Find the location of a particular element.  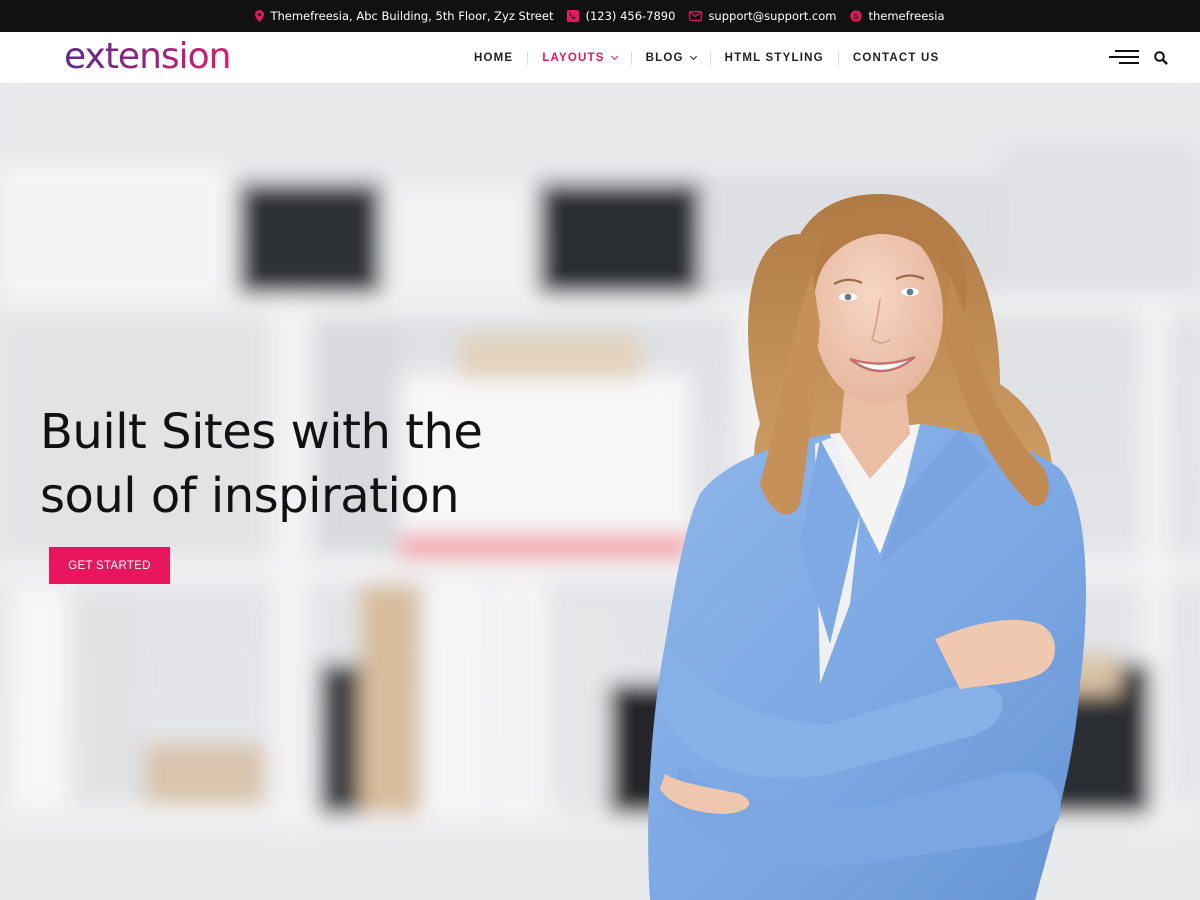

site-logo: extension is located at coordinates (147, 57).